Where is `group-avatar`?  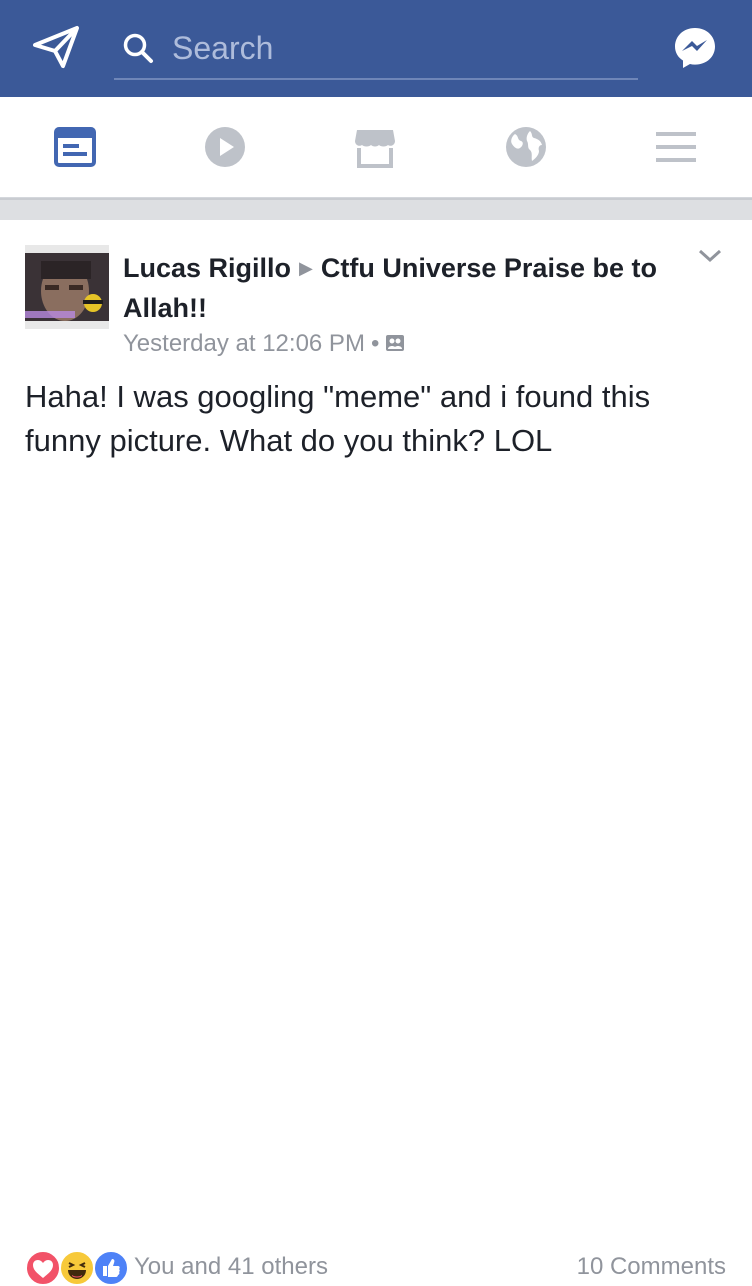 group-avatar is located at coordinates (67, 287).